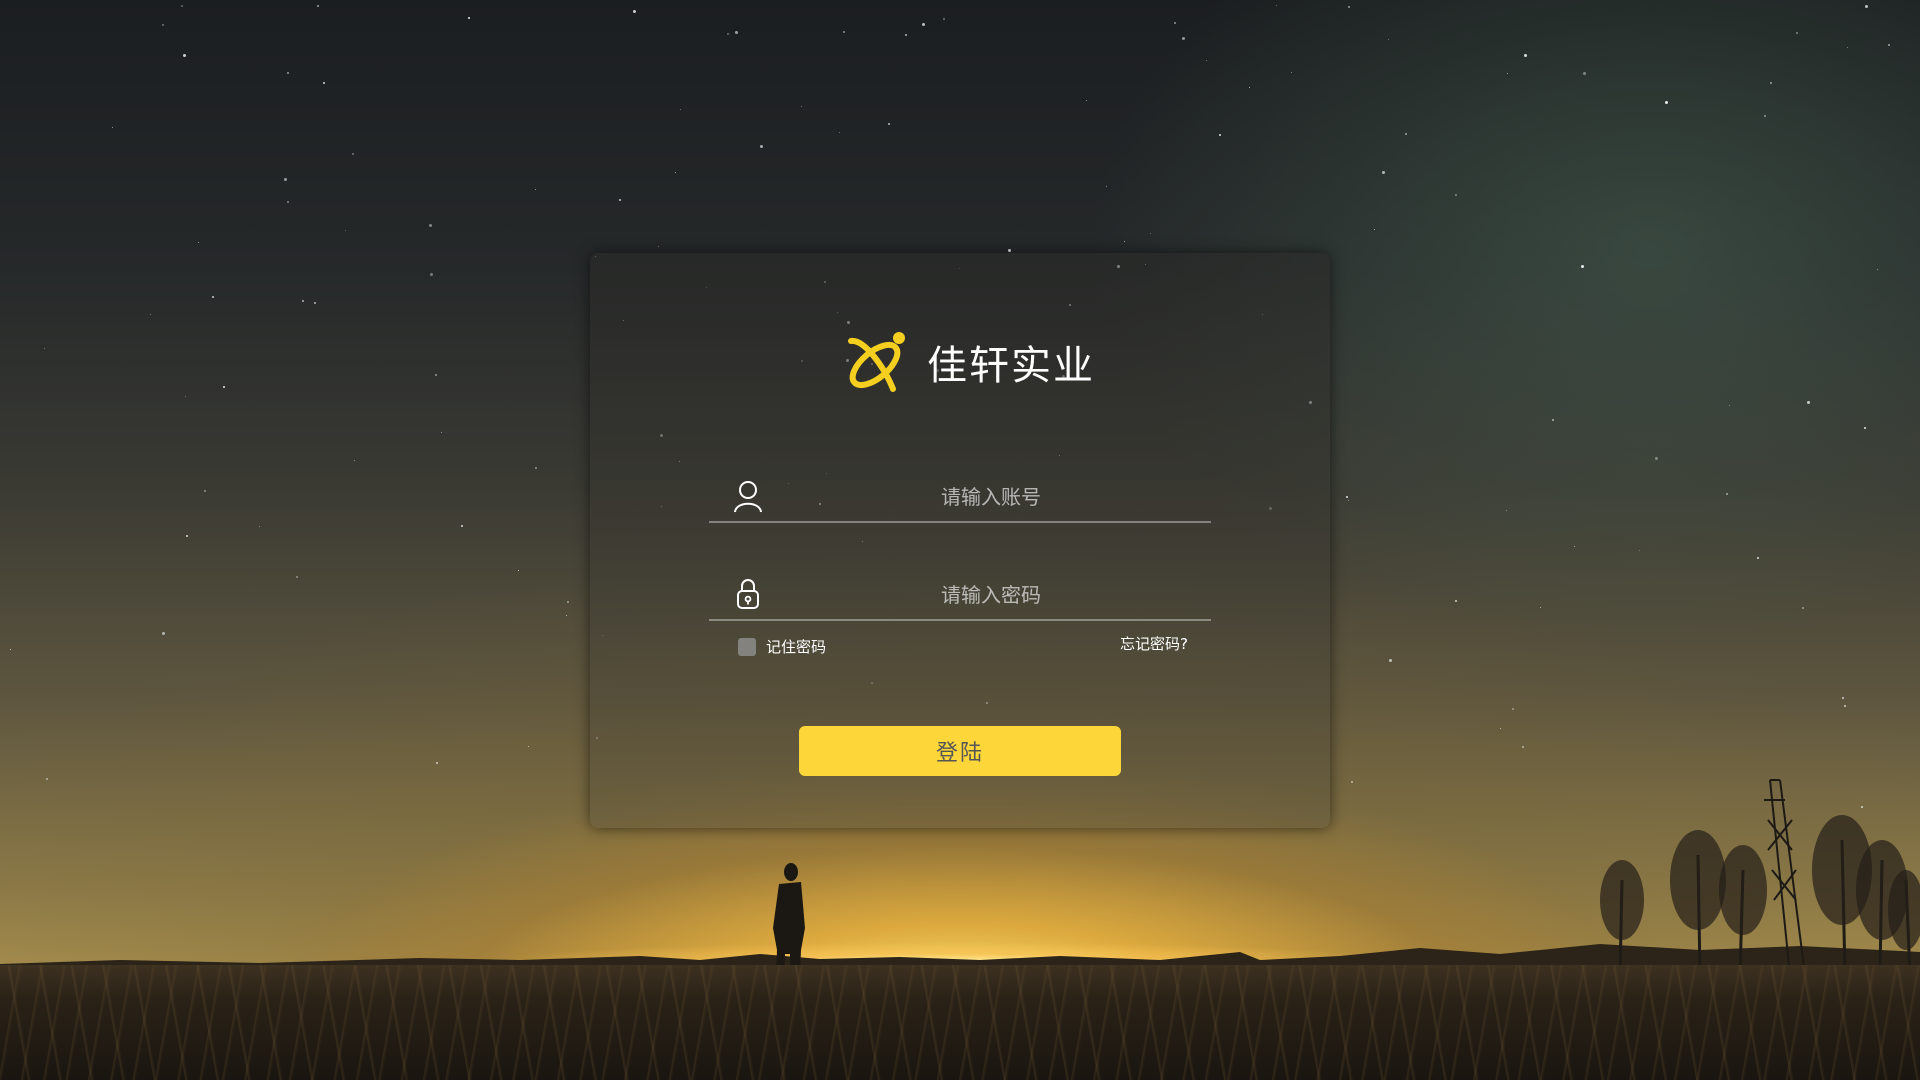  What do you see at coordinates (991, 595) in the screenshot?
I see `password-input` at bounding box center [991, 595].